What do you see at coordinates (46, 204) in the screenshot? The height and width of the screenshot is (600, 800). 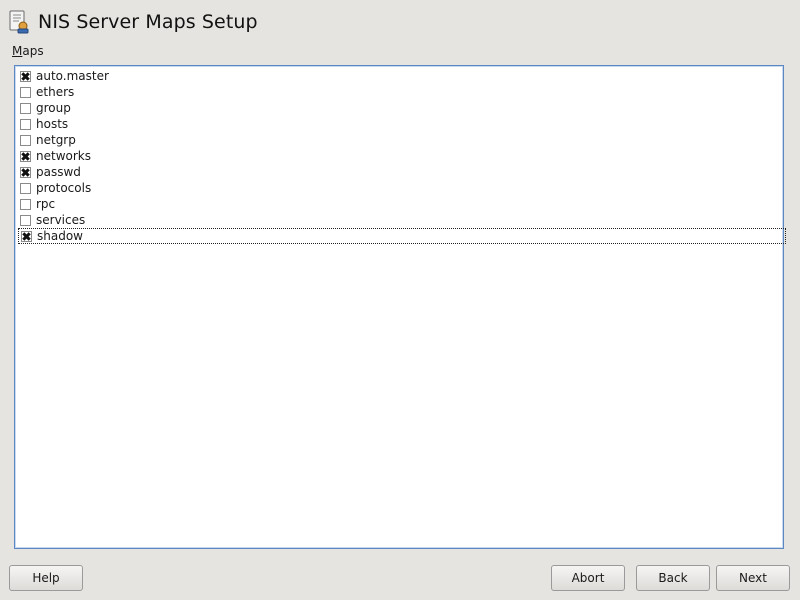 I see `map-item-label: rpc` at bounding box center [46, 204].